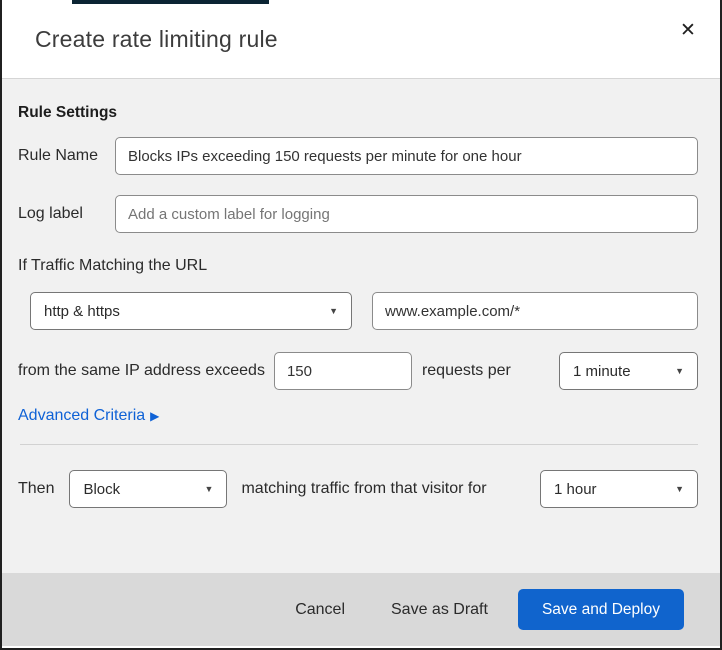 This screenshot has height=650, width=722. What do you see at coordinates (68, 112) in the screenshot?
I see `rule-settings-heading: Rule Settings` at bounding box center [68, 112].